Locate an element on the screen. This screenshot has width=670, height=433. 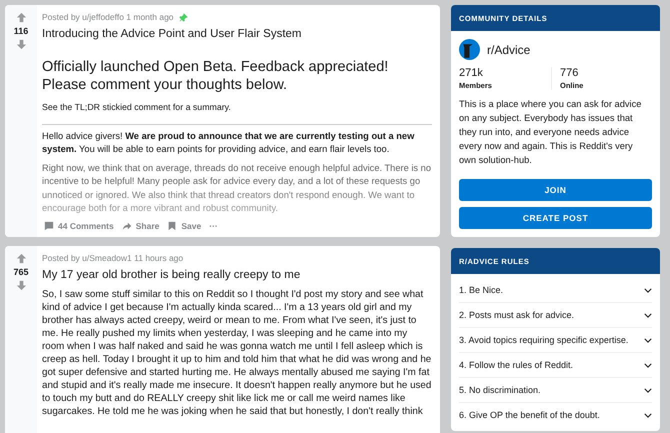
join-button: JOIN is located at coordinates (555, 190).